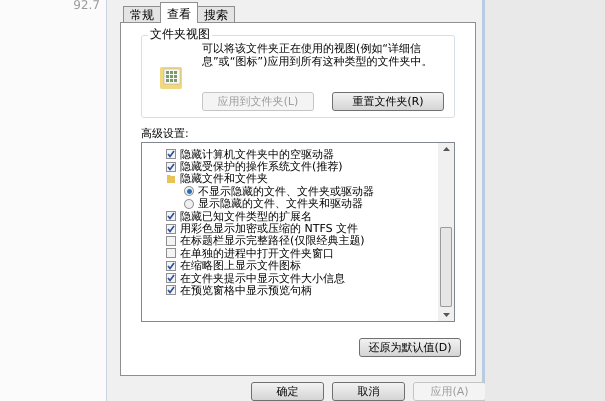 This screenshot has width=605, height=401. I want to click on option-label: 不显示隐藏的文件、文件夹或驱动器, so click(286, 191).